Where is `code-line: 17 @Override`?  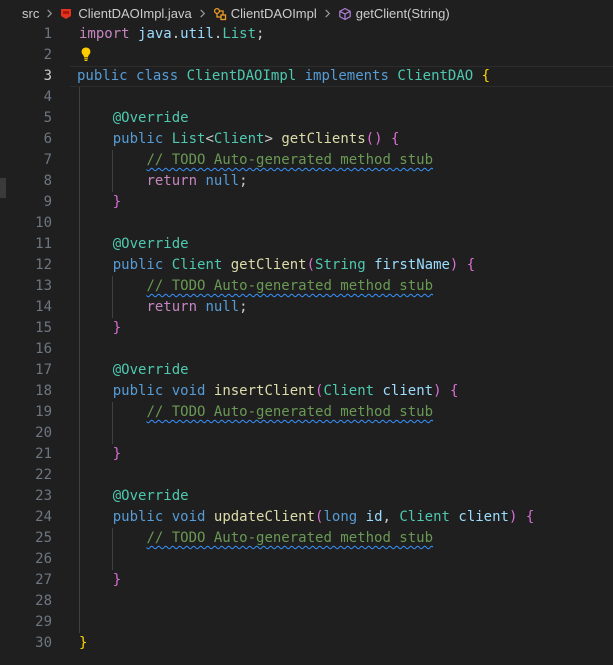 code-line: 17 @Override is located at coordinates (306, 370).